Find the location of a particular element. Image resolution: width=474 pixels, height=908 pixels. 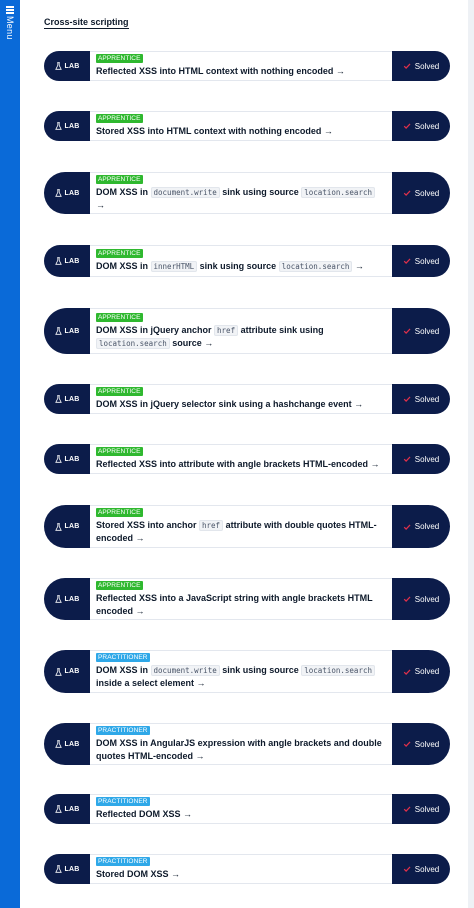

lab-title-link: Stored DOM XSS → is located at coordinates (241, 874).